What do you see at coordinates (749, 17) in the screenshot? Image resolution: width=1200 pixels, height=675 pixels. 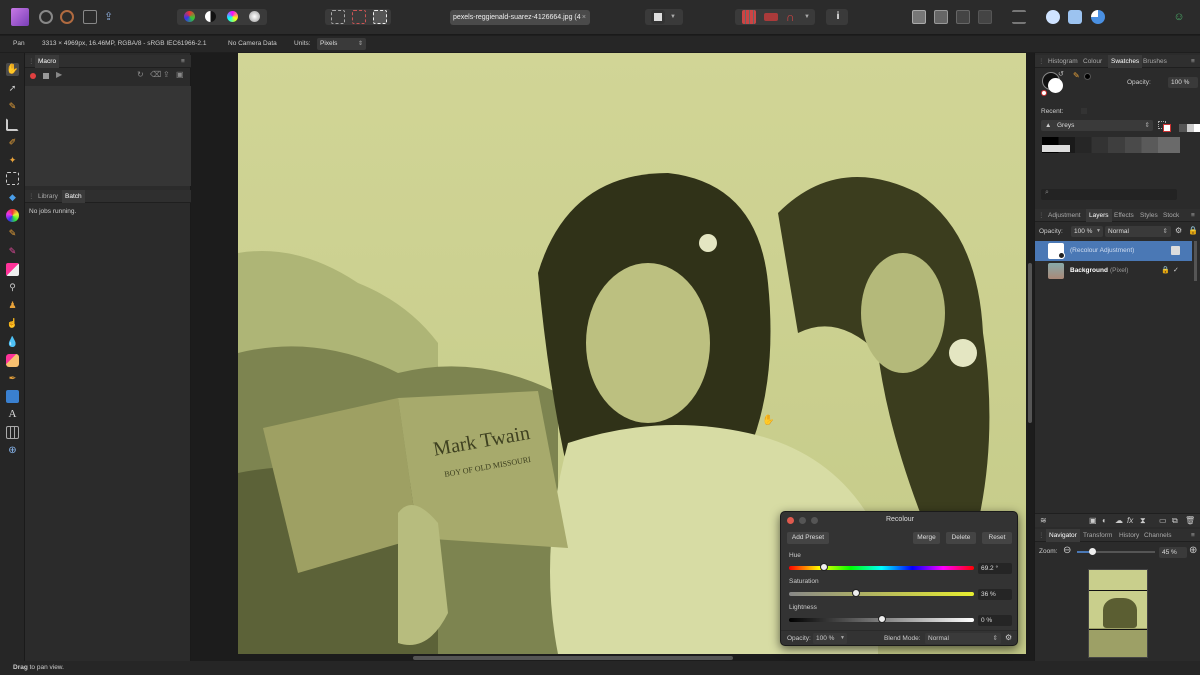 I see `snapping-grid-icon` at bounding box center [749, 17].